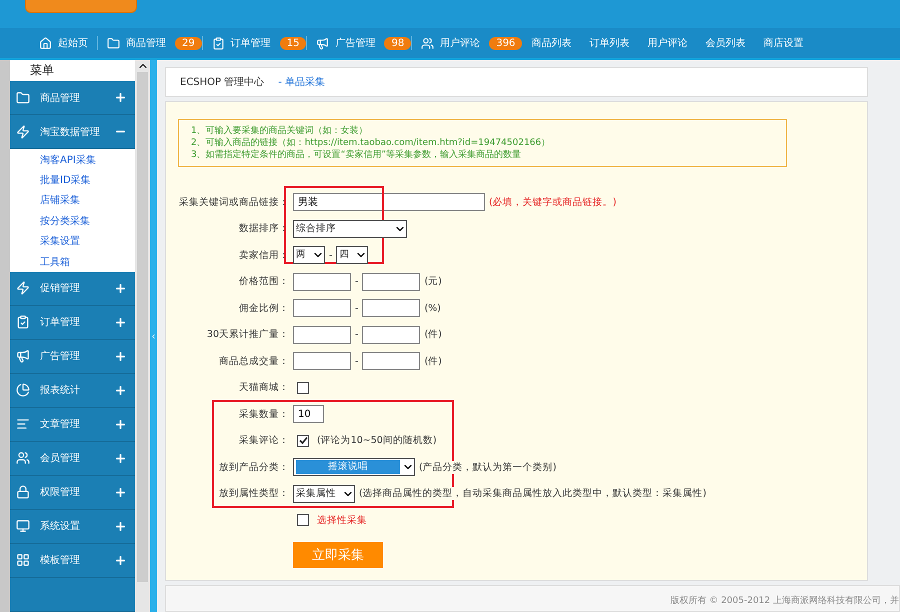 This screenshot has height=612, width=900. What do you see at coordinates (280, 131) in the screenshot?
I see `tip-line: 1、可输入要采集的商品关键词（如：女装）` at bounding box center [280, 131].